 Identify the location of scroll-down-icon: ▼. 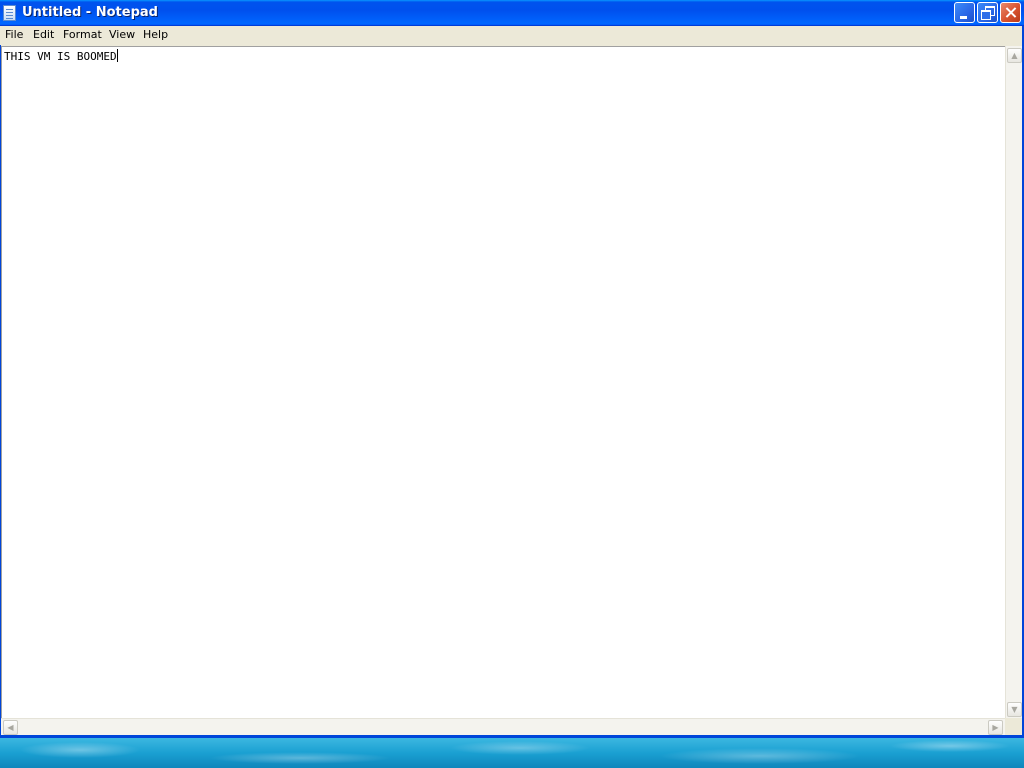
(1014, 709).